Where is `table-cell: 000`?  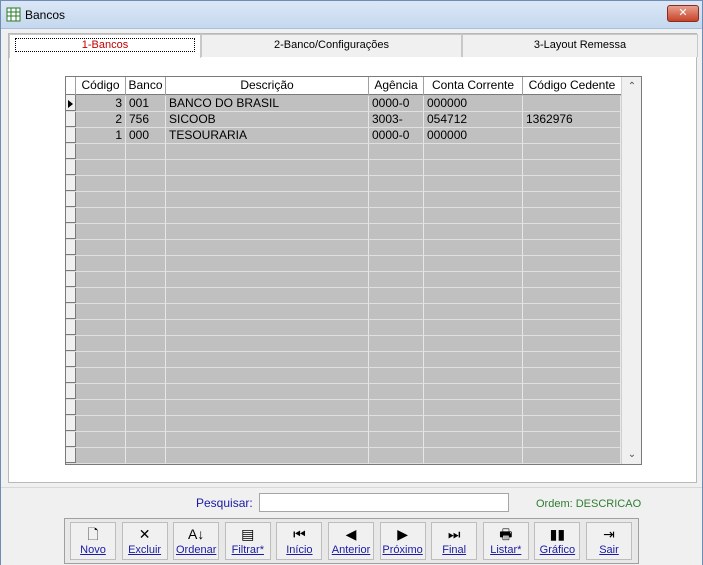 table-cell: 000 is located at coordinates (146, 135).